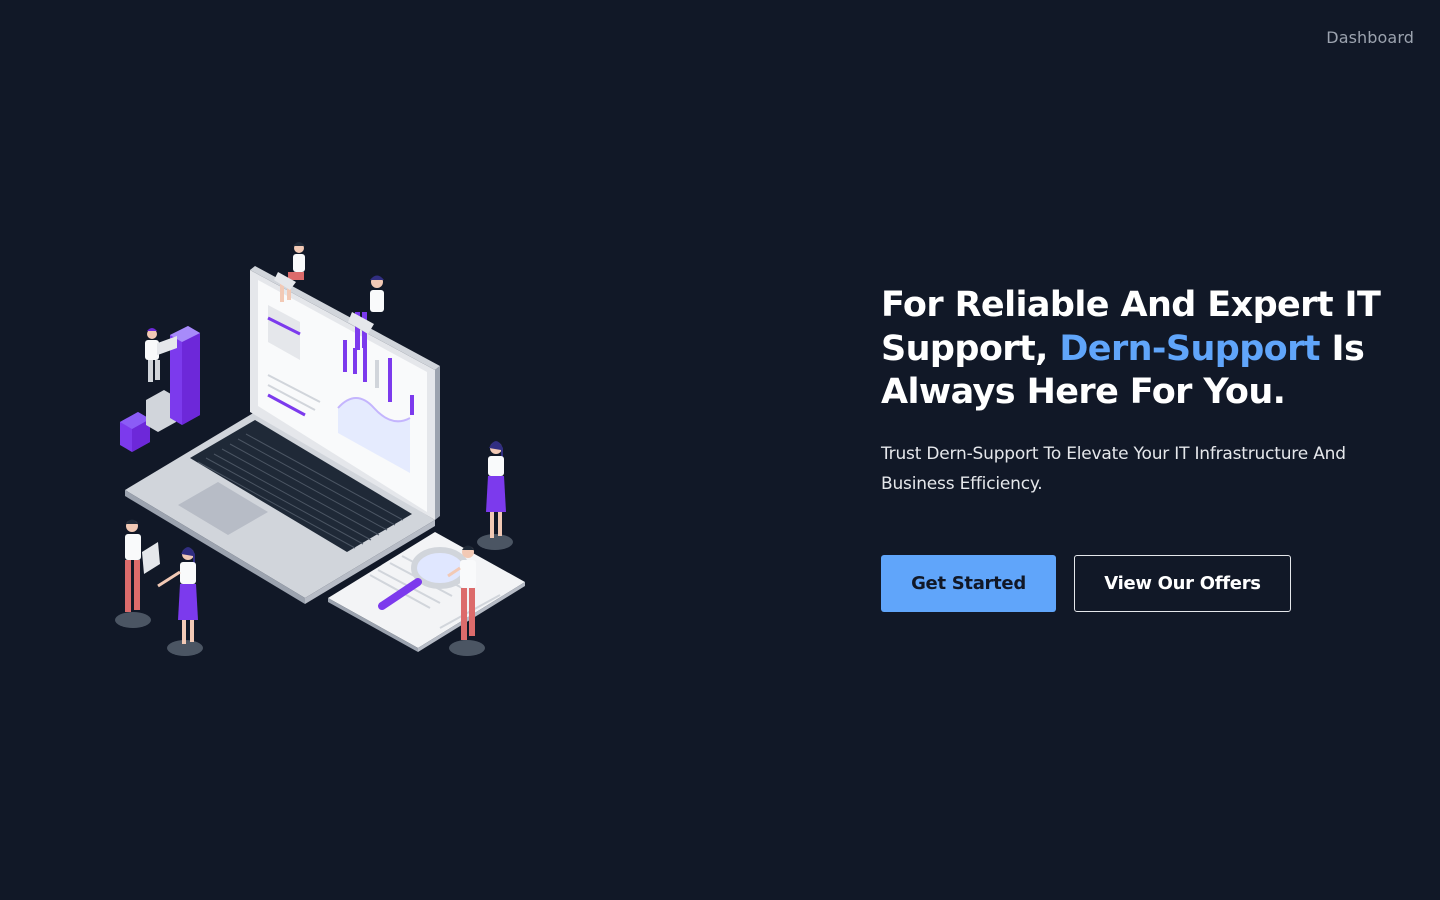 The width and height of the screenshot is (1440, 900). Describe the element at coordinates (282, 435) in the screenshot. I see `laptop` at that location.